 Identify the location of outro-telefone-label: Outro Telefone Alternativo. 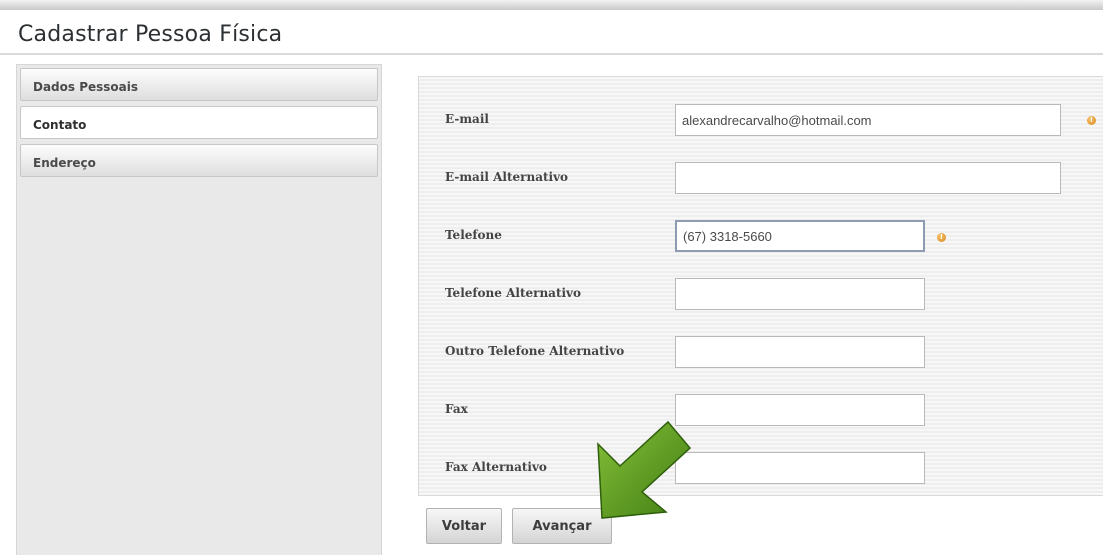
(535, 351).